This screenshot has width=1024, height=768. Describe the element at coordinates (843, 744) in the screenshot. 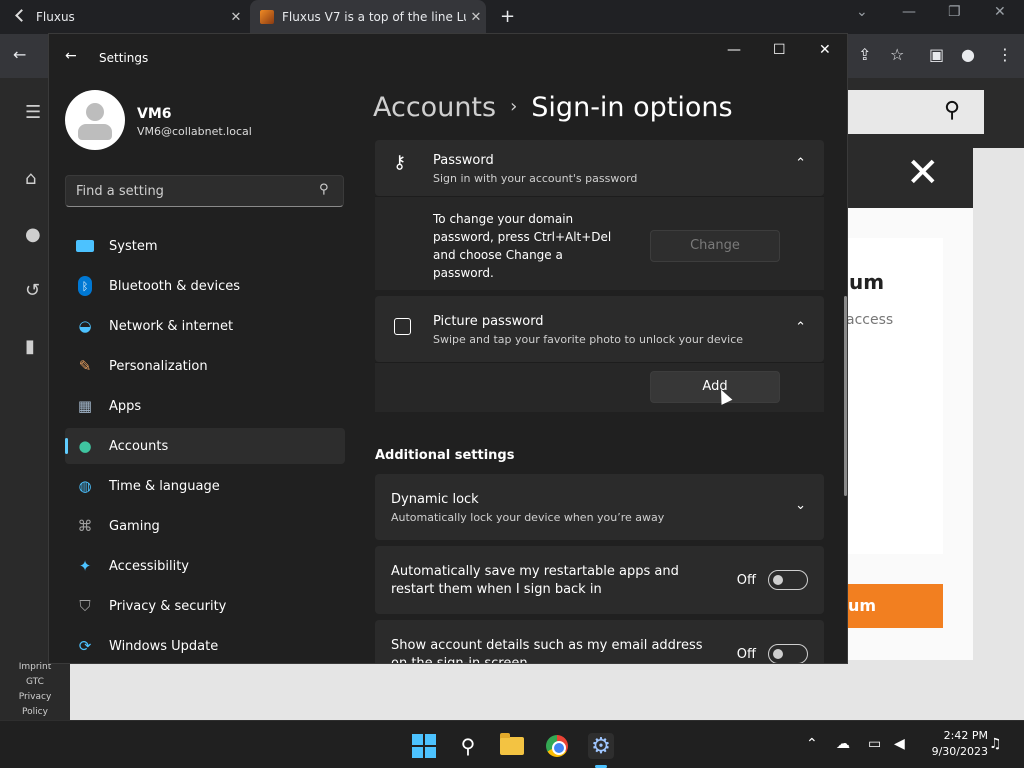

I see `onedrive-icon: ☁` at that location.